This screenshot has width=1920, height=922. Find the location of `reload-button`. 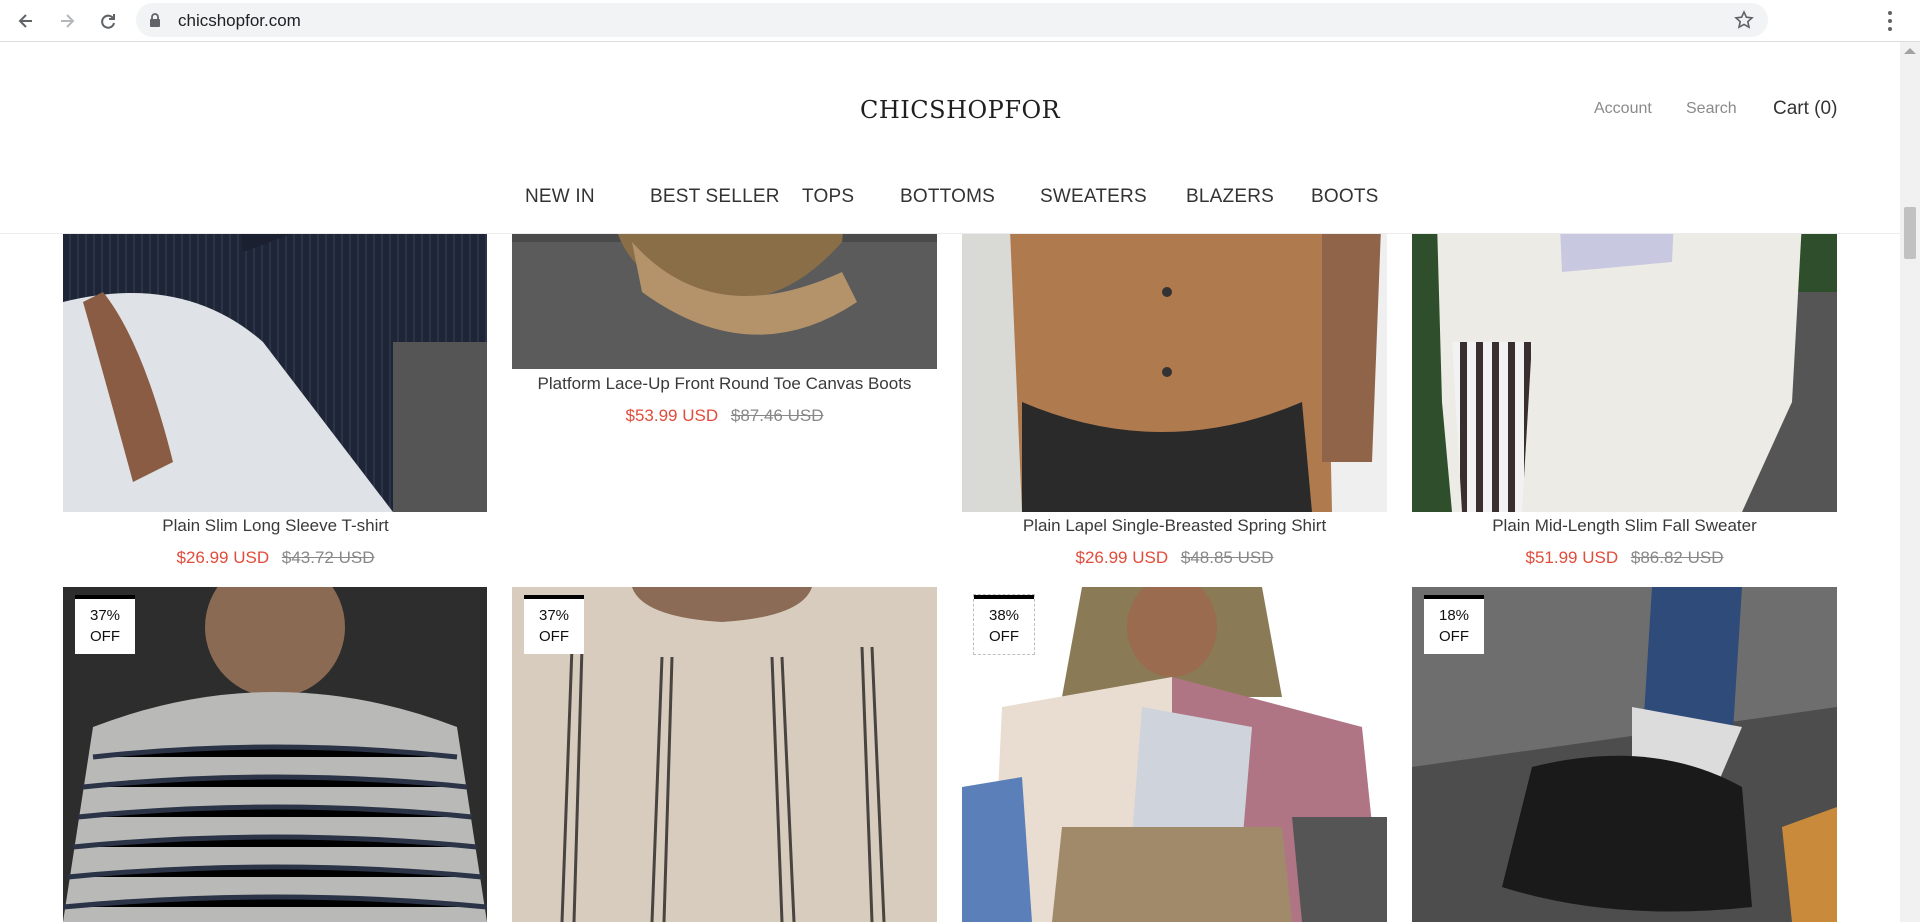

reload-button is located at coordinates (108, 21).